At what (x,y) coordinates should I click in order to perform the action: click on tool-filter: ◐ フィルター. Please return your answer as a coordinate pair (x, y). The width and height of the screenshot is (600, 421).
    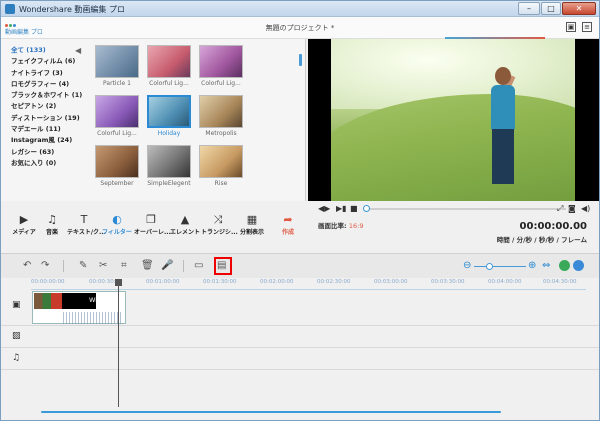
    Looking at the image, I should click on (117, 224).